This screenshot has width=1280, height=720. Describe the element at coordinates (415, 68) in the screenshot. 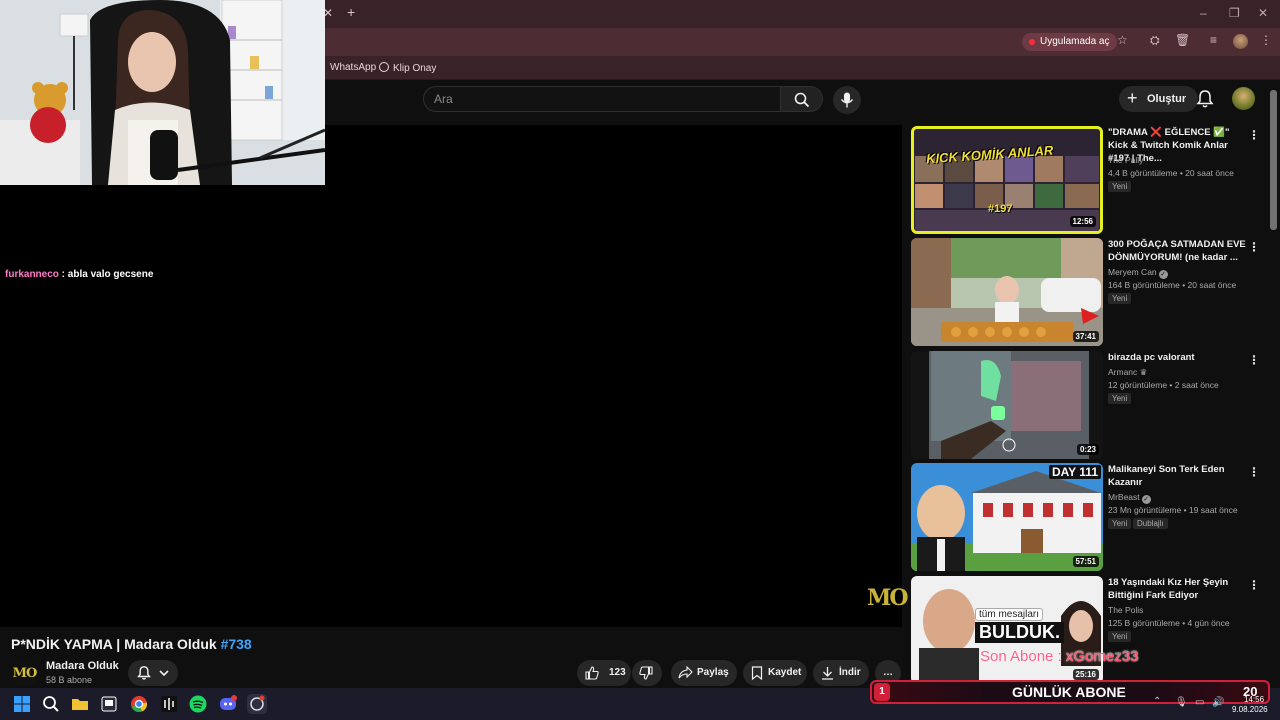

I see `bookmark-label: Klip Onay` at that location.